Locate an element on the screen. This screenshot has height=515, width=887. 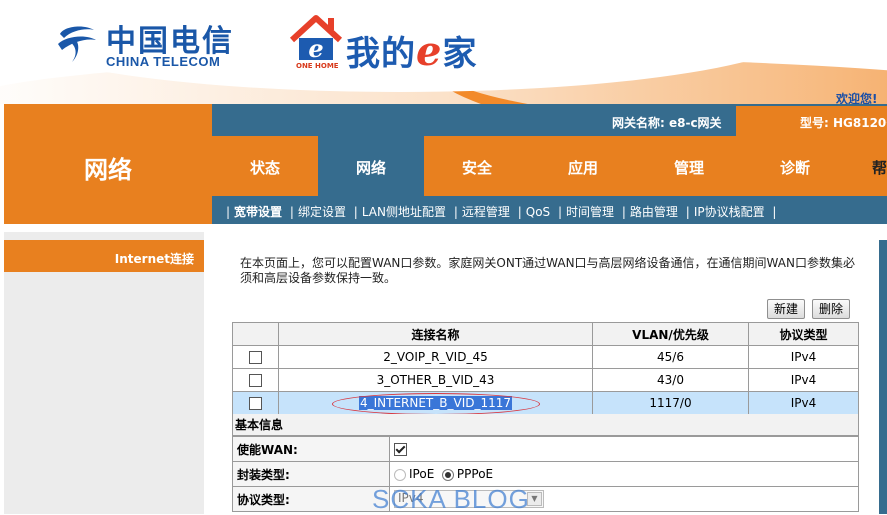
ehome-cn-text: 我的e家 is located at coordinates (411, 50).